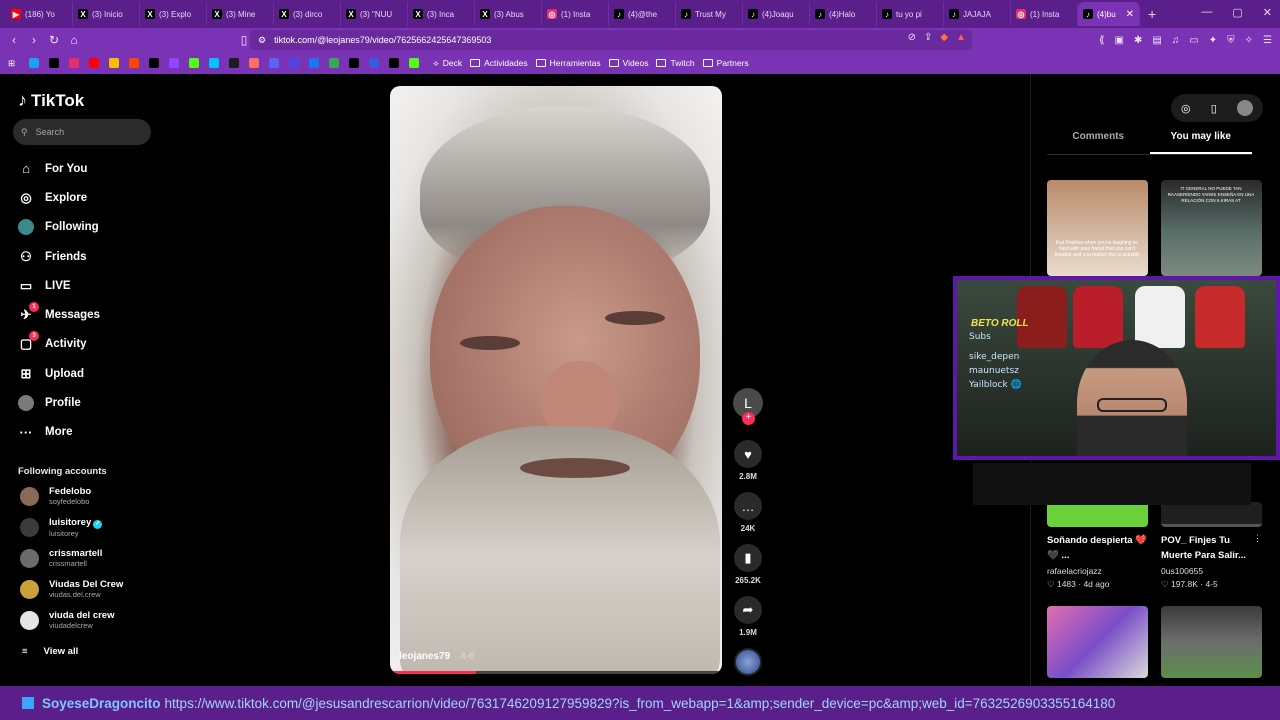 This screenshot has width=1280, height=720. What do you see at coordinates (1176, 40) in the screenshot?
I see `music-icon: ♫` at bounding box center [1176, 40].